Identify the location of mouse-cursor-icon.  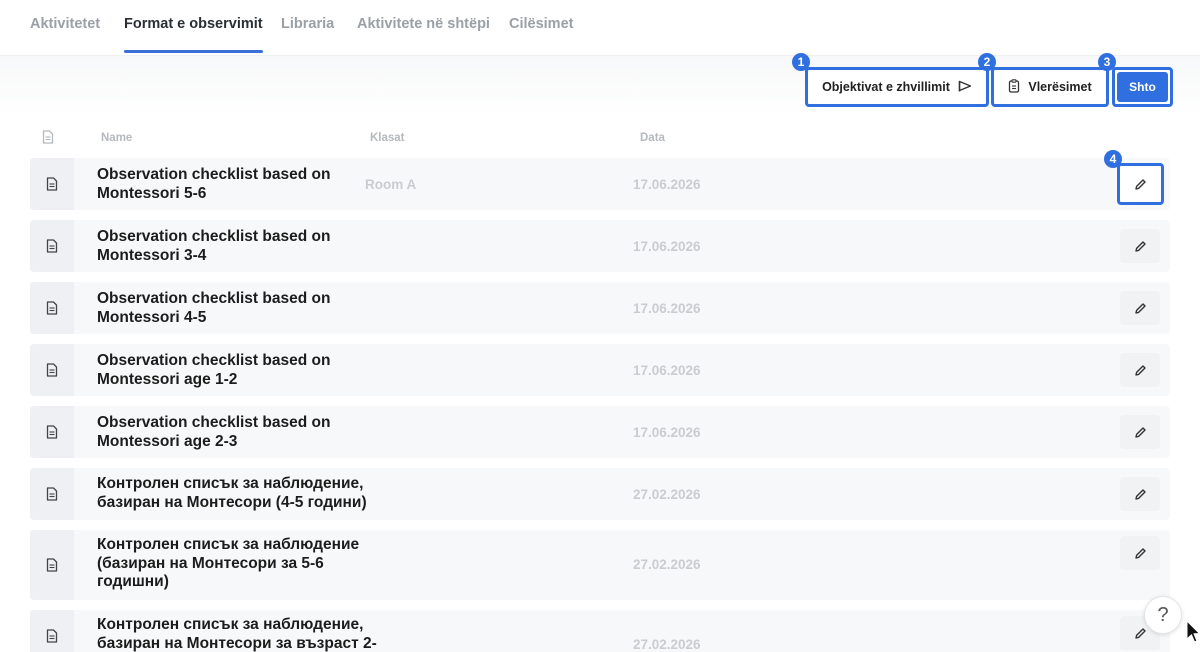
(1193, 634).